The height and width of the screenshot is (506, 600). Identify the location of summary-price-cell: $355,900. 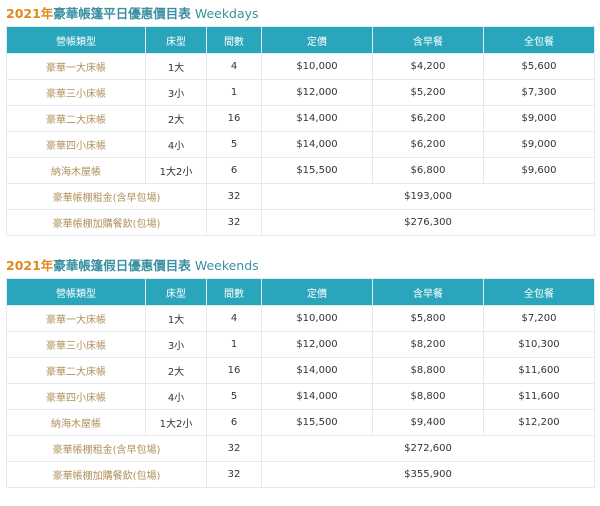
(428, 474).